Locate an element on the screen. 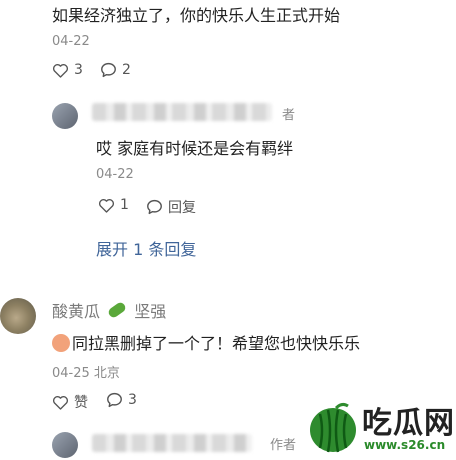 Image resolution: width=456 pixels, height=460 pixels. username: 酸黄瓜 坚强 is located at coordinates (109, 310).